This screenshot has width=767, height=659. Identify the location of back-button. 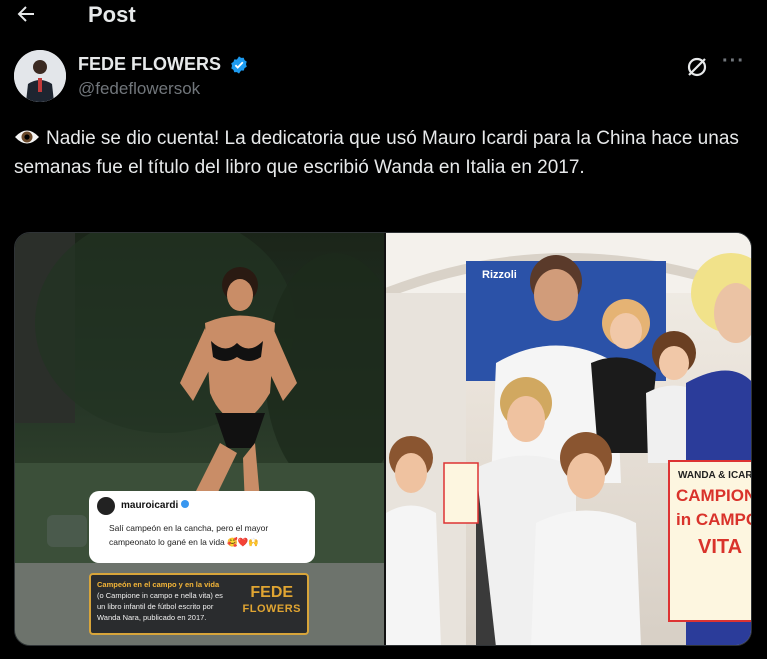
(28, 15).